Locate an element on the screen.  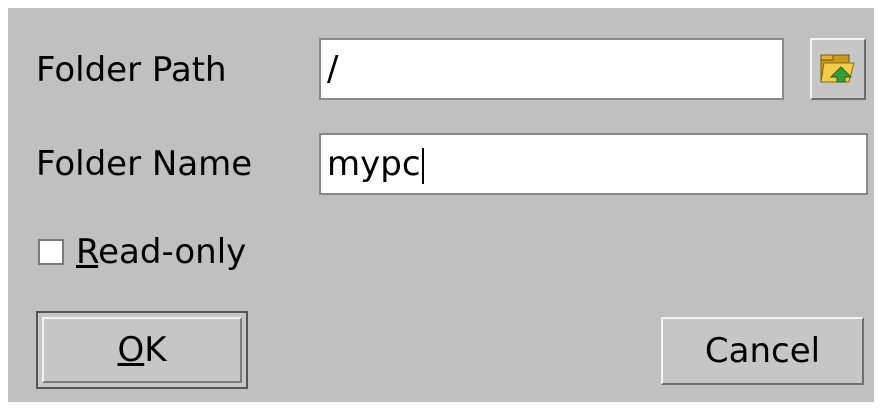
readonly-checkbox is located at coordinates (51, 252).